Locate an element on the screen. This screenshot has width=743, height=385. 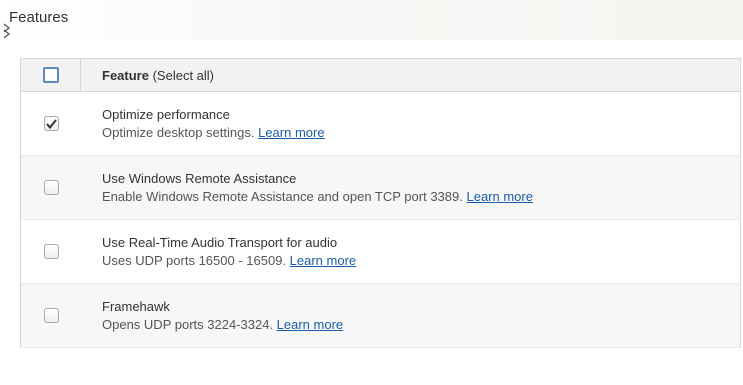
feature-title: Use Real-Time Audio Transport for audio is located at coordinates (220, 242).